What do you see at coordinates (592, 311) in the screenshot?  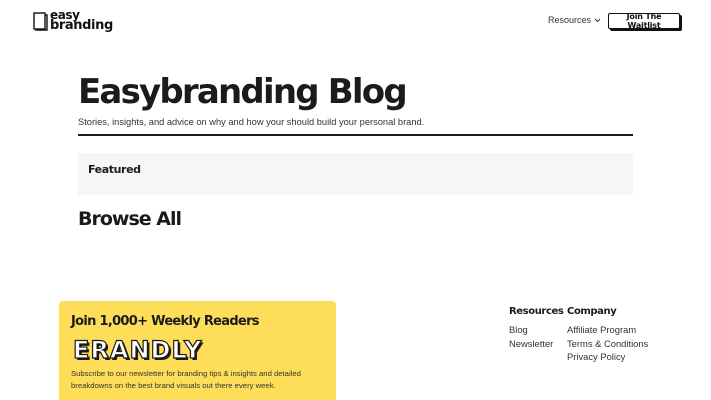 I see `footer-company-heading: Company` at bounding box center [592, 311].